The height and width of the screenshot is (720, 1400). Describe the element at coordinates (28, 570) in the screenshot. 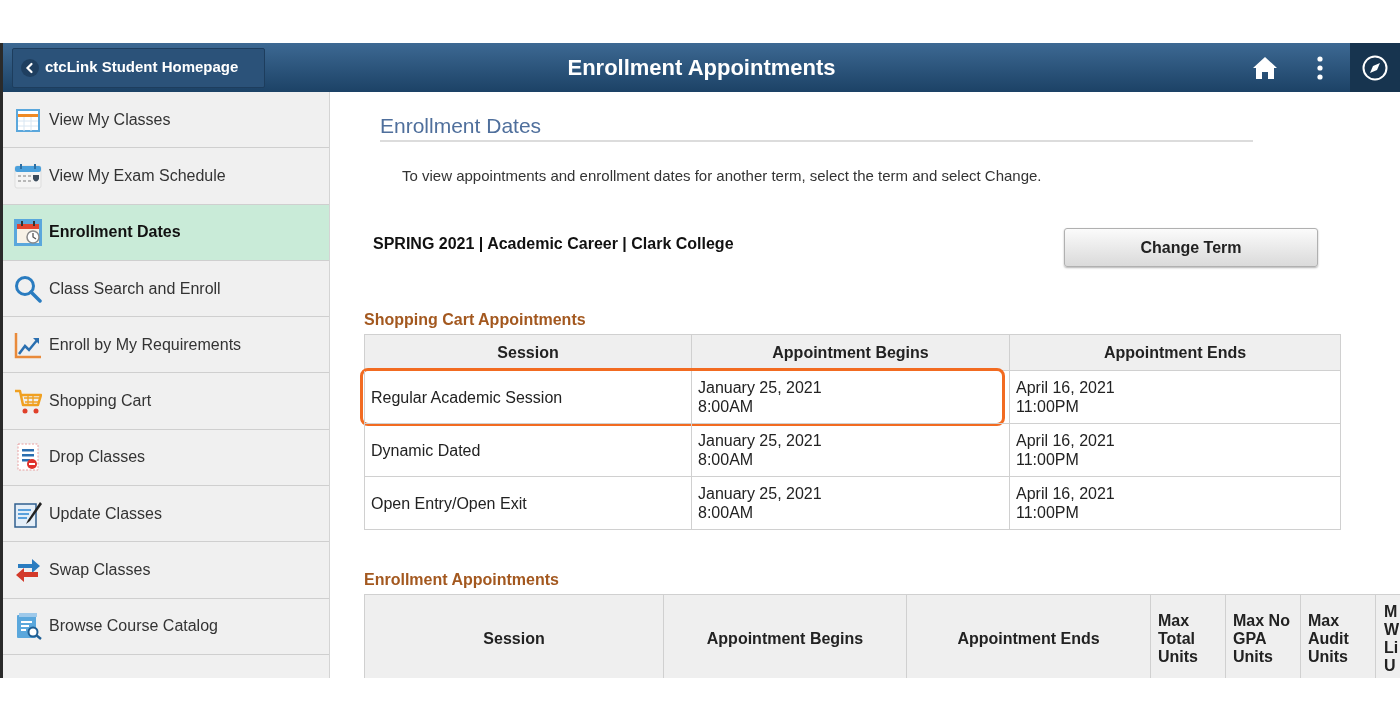

I see `swap-arrows-icon` at that location.